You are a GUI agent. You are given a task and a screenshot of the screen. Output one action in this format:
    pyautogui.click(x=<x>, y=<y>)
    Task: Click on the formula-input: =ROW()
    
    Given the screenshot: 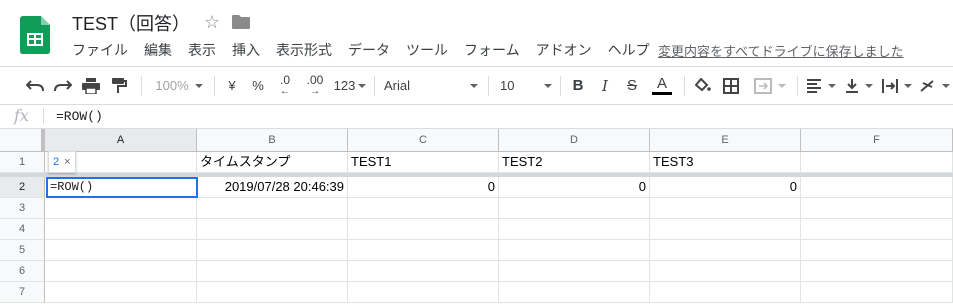 What is the action you would take?
    pyautogui.click(x=79, y=116)
    